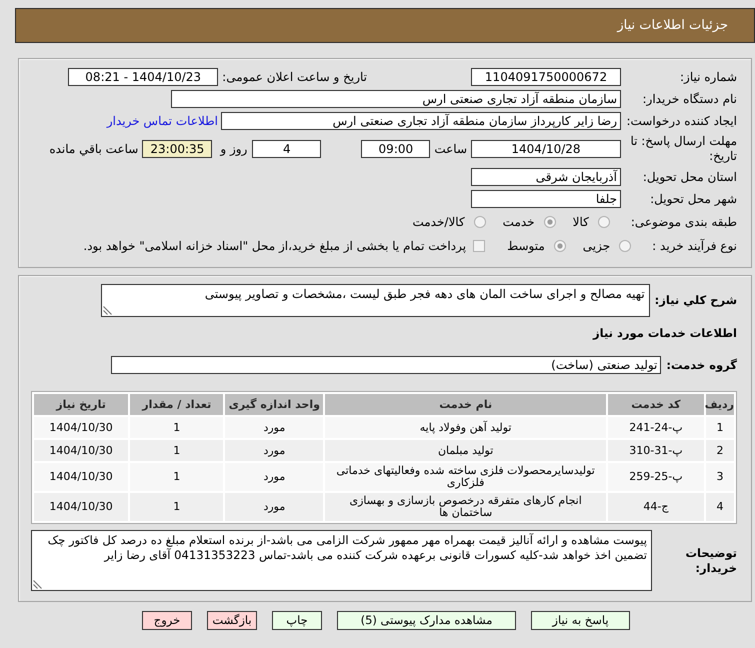 This screenshot has width=755, height=648. I want to click on requester-label: ایجاد کننده درخواست:, so click(681, 121).